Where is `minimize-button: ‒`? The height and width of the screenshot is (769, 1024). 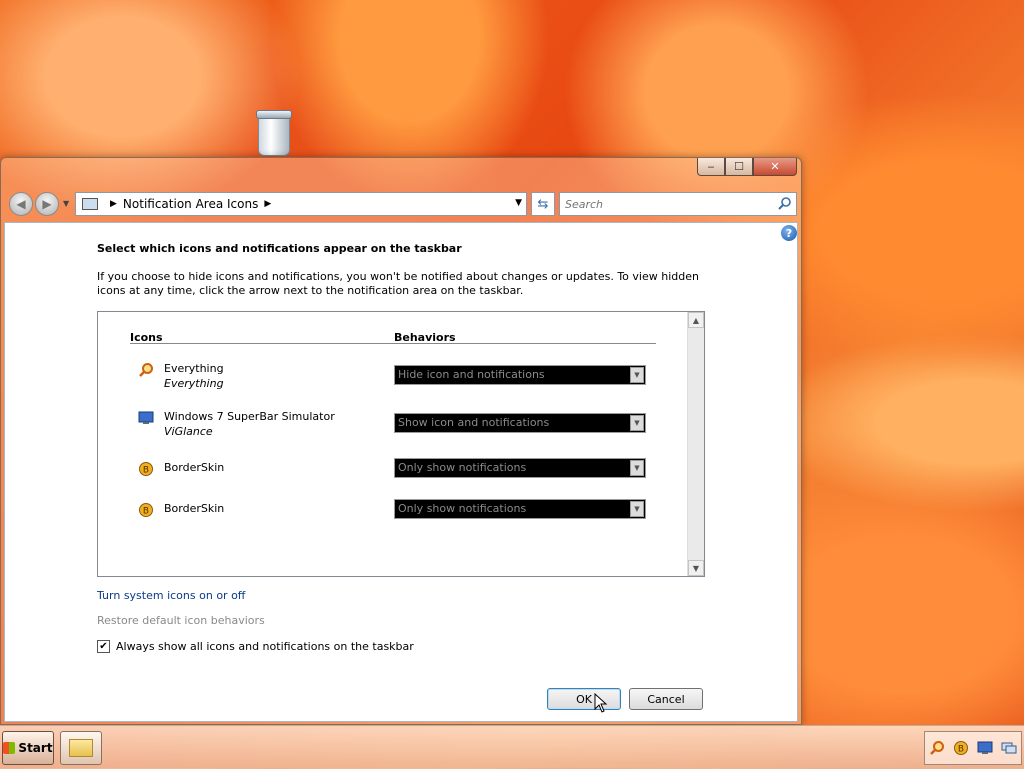
minimize-button: ‒ is located at coordinates (711, 167).